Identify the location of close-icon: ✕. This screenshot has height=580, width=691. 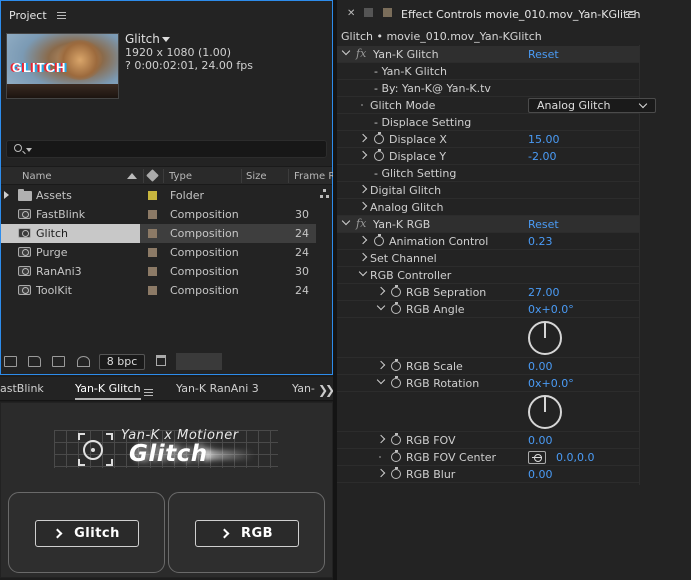
(351, 13).